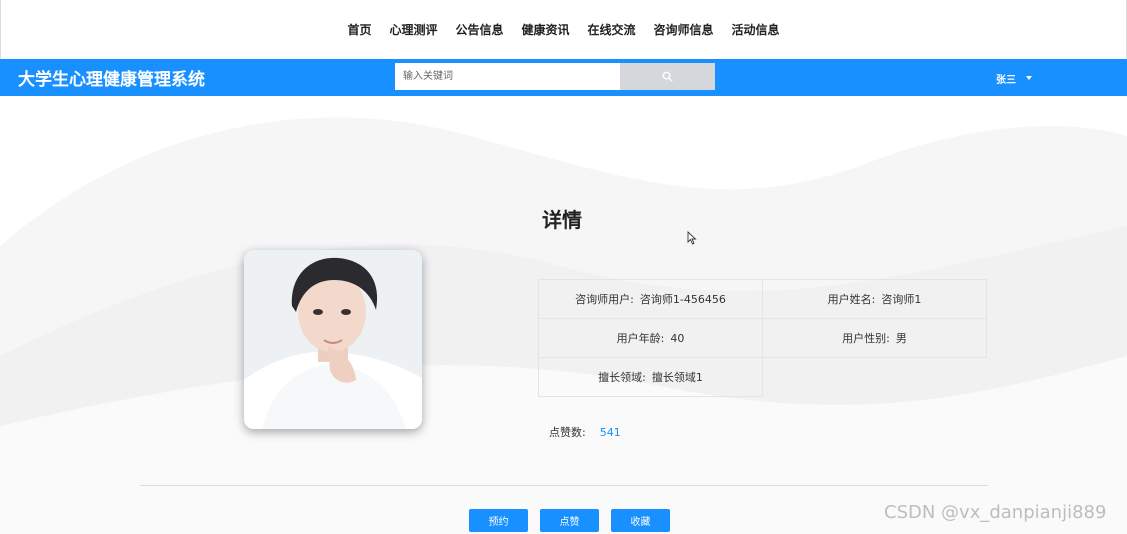 This screenshot has width=1127, height=534. I want to click on favorite-button: 收藏, so click(640, 520).